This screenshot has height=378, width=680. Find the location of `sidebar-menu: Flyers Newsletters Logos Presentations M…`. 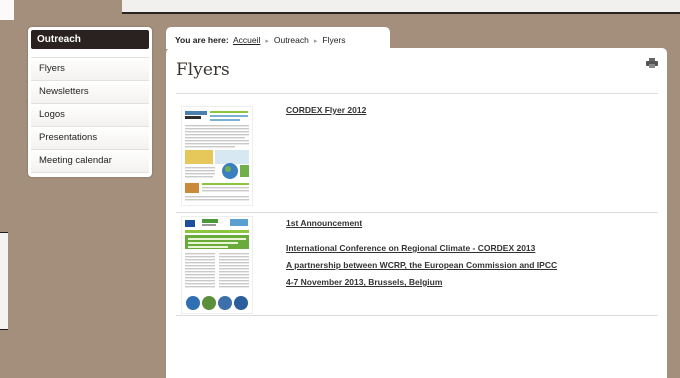

sidebar-menu: Flyers Newsletters Logos Presentations M… is located at coordinates (90, 115).